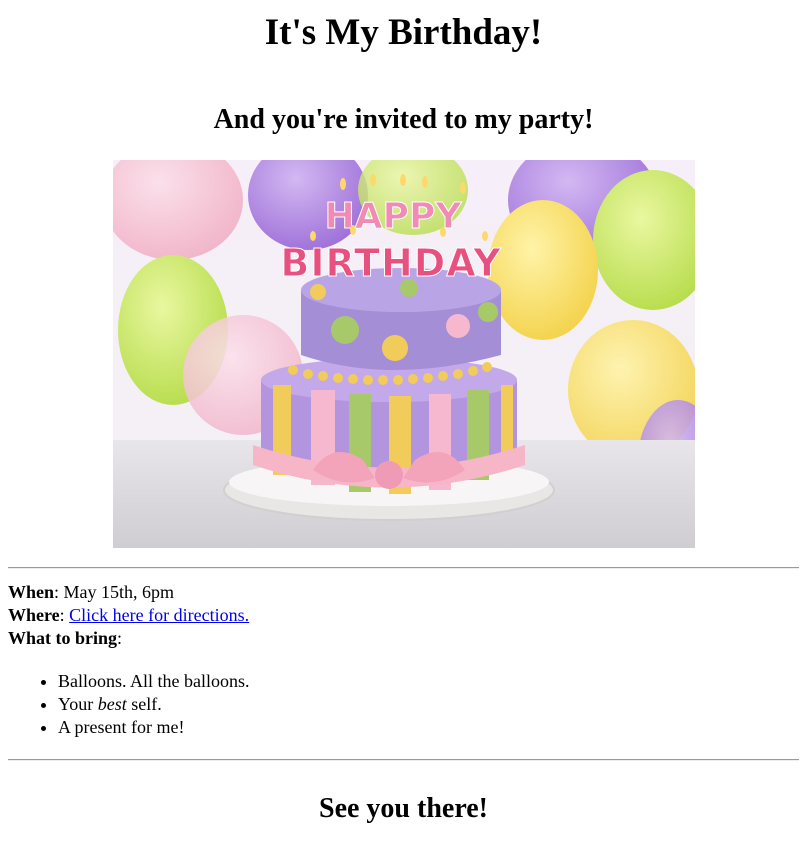 The width and height of the screenshot is (807, 848). I want to click on bring-item-balloons: Balloons. All the balloons., so click(154, 681).